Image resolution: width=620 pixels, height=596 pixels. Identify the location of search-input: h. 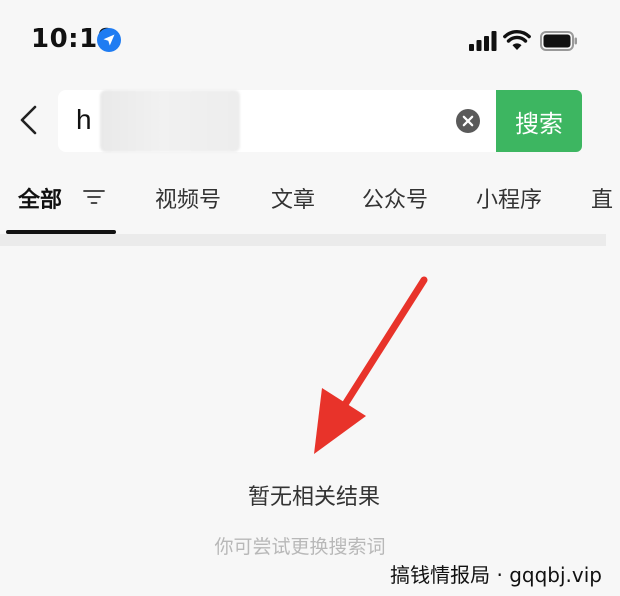
(277, 121).